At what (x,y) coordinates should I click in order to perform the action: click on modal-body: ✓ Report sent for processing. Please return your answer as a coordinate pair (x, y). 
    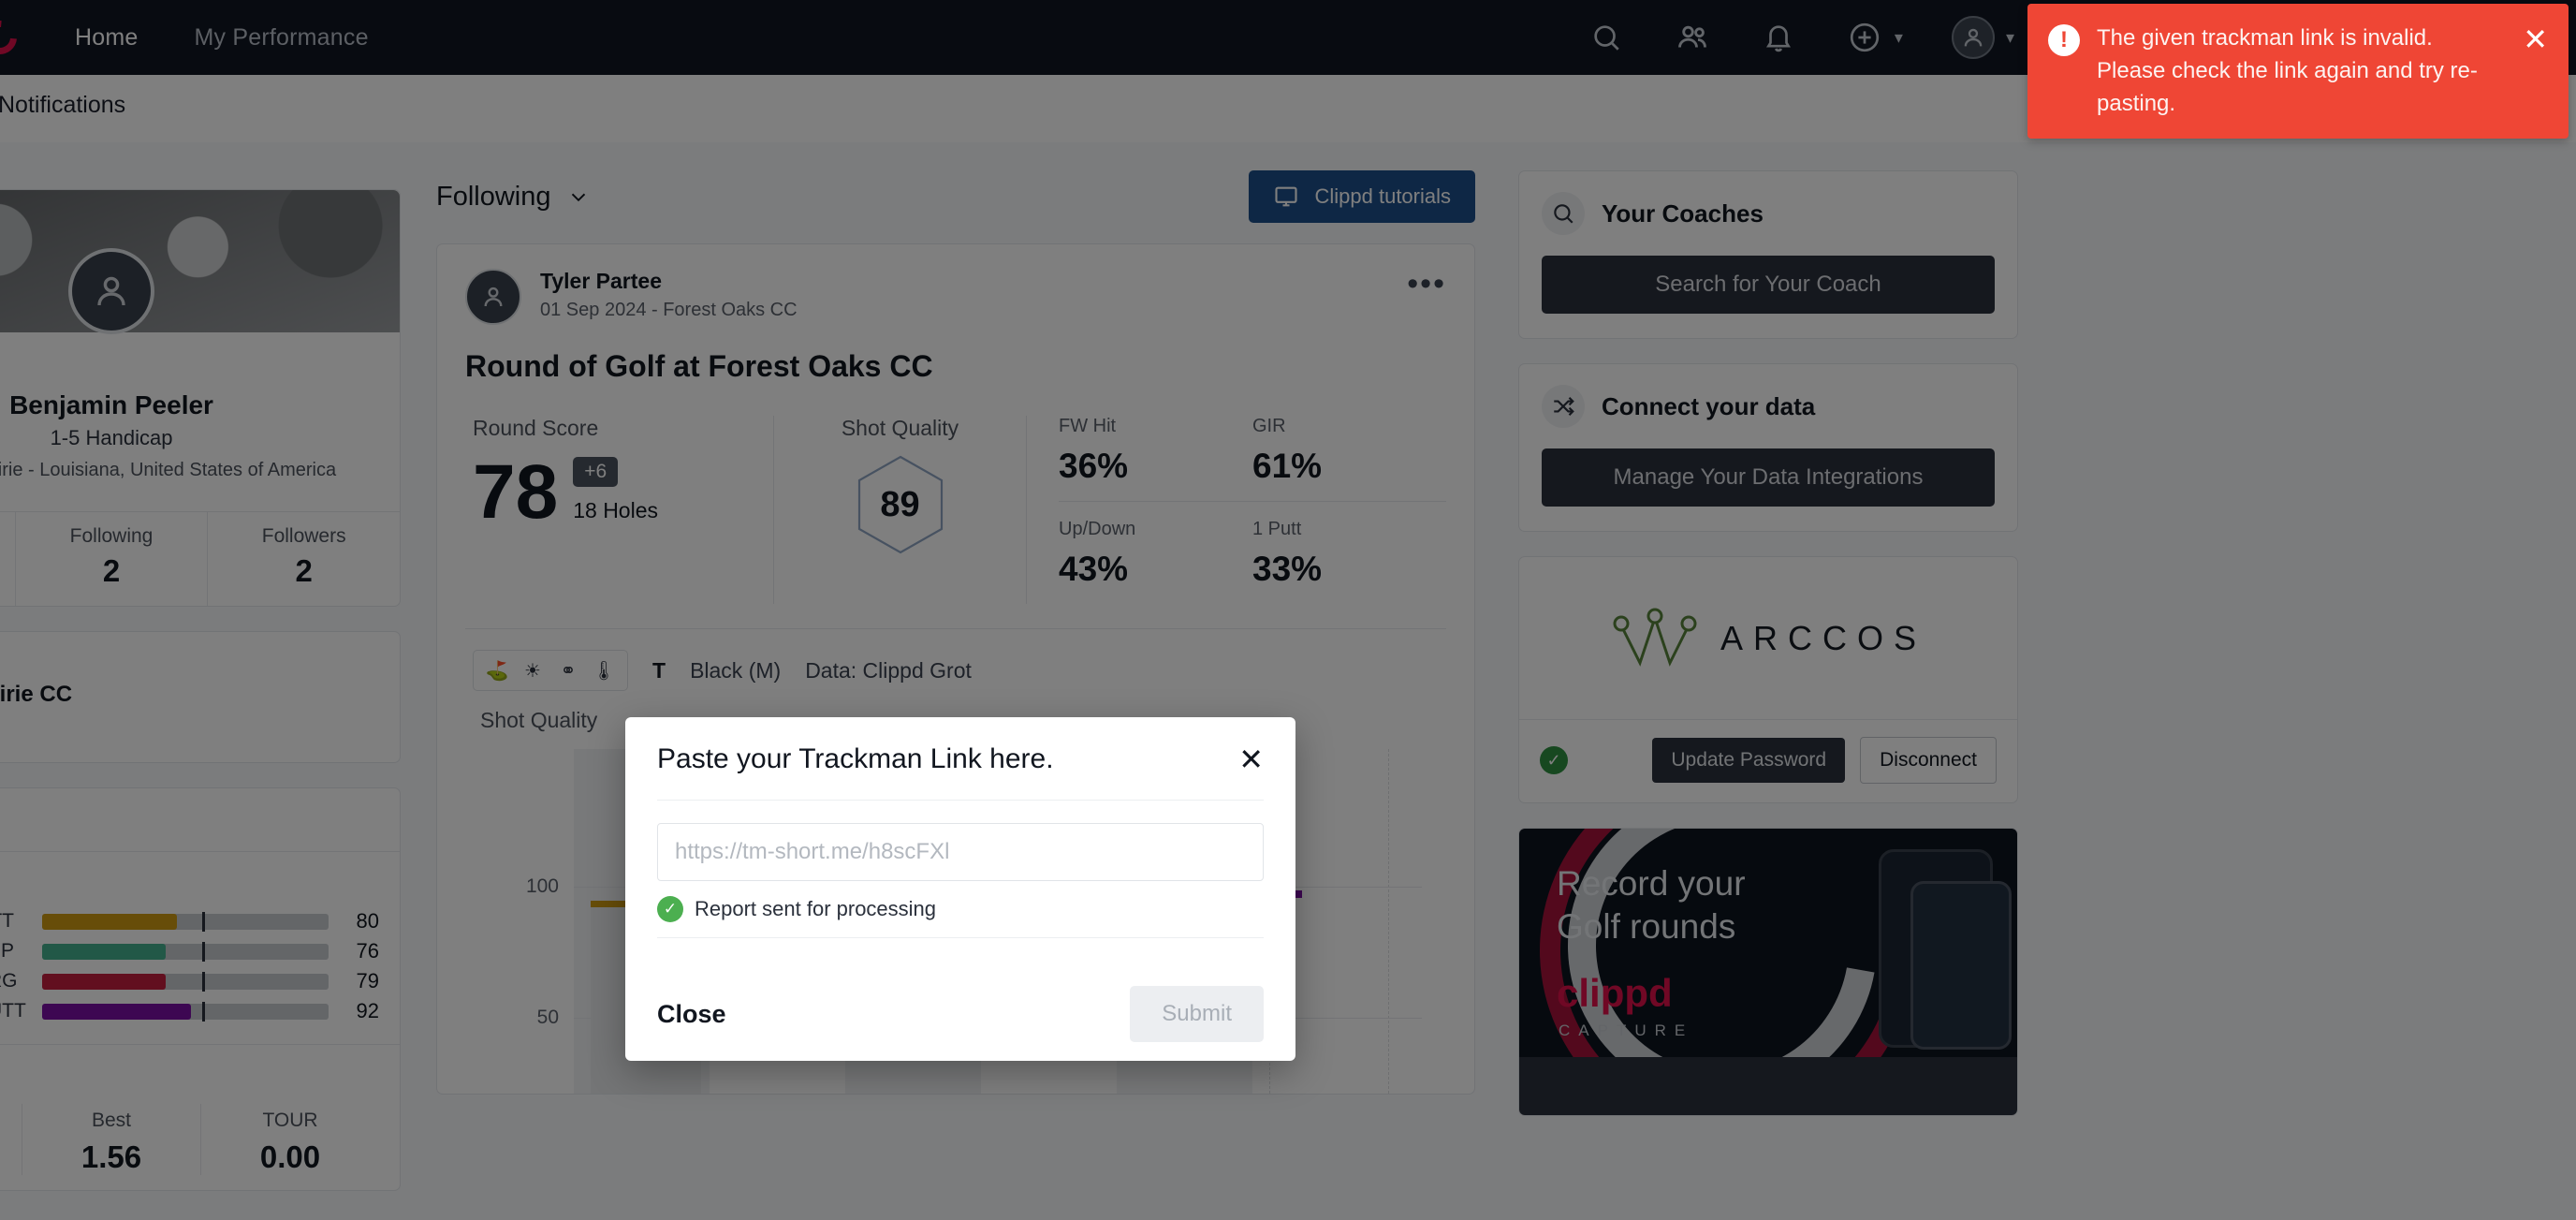
    Looking at the image, I should click on (960, 861).